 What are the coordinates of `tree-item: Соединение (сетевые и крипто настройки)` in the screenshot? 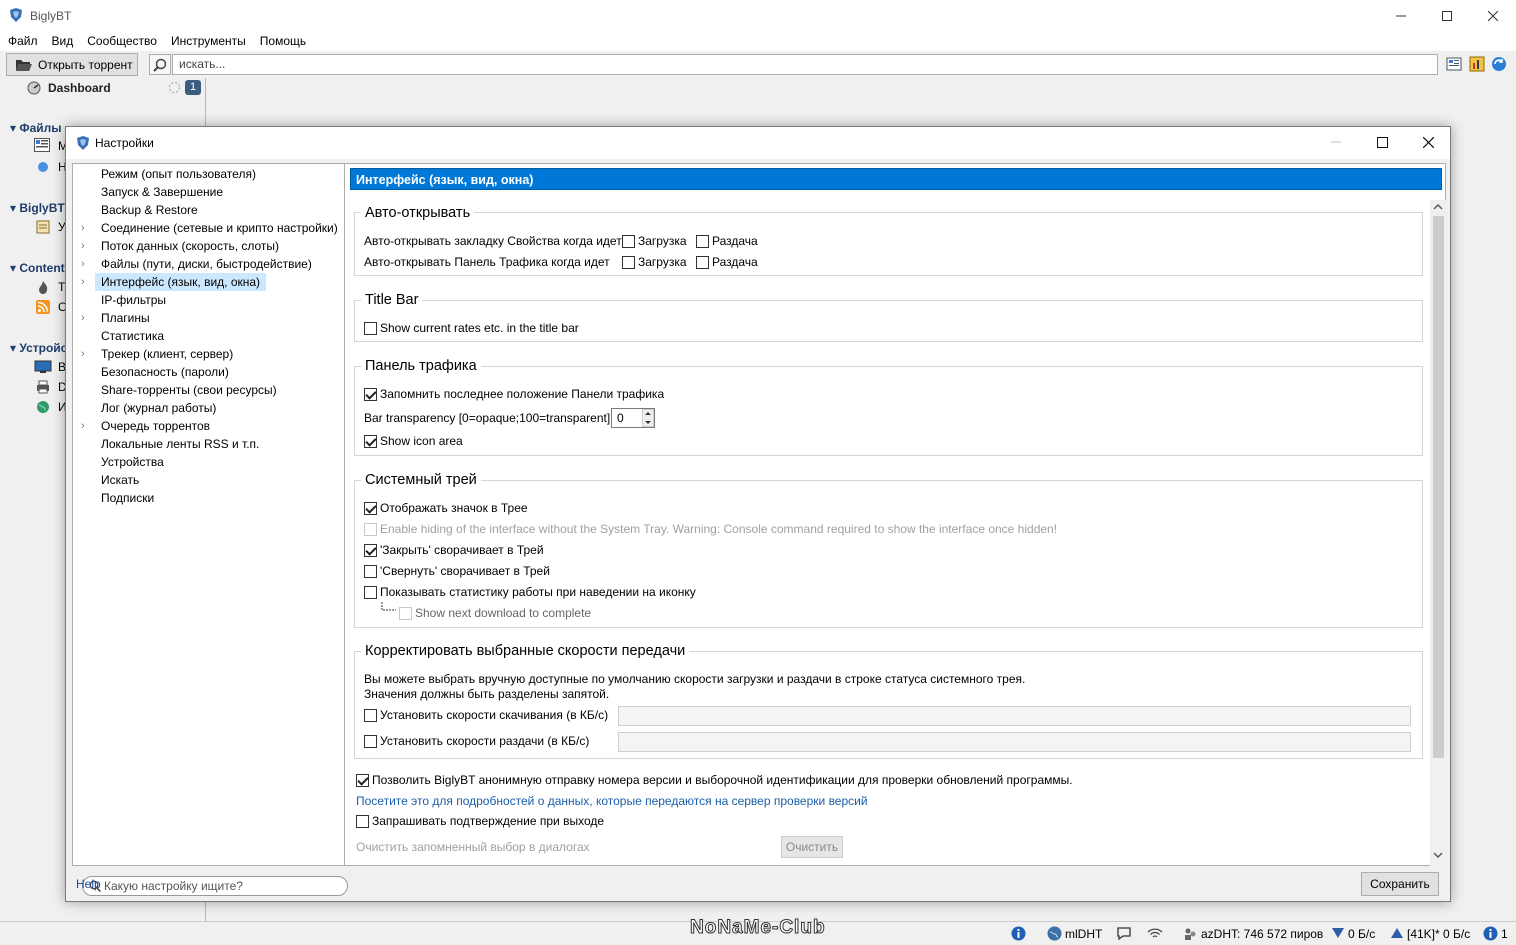 It's located at (219, 228).